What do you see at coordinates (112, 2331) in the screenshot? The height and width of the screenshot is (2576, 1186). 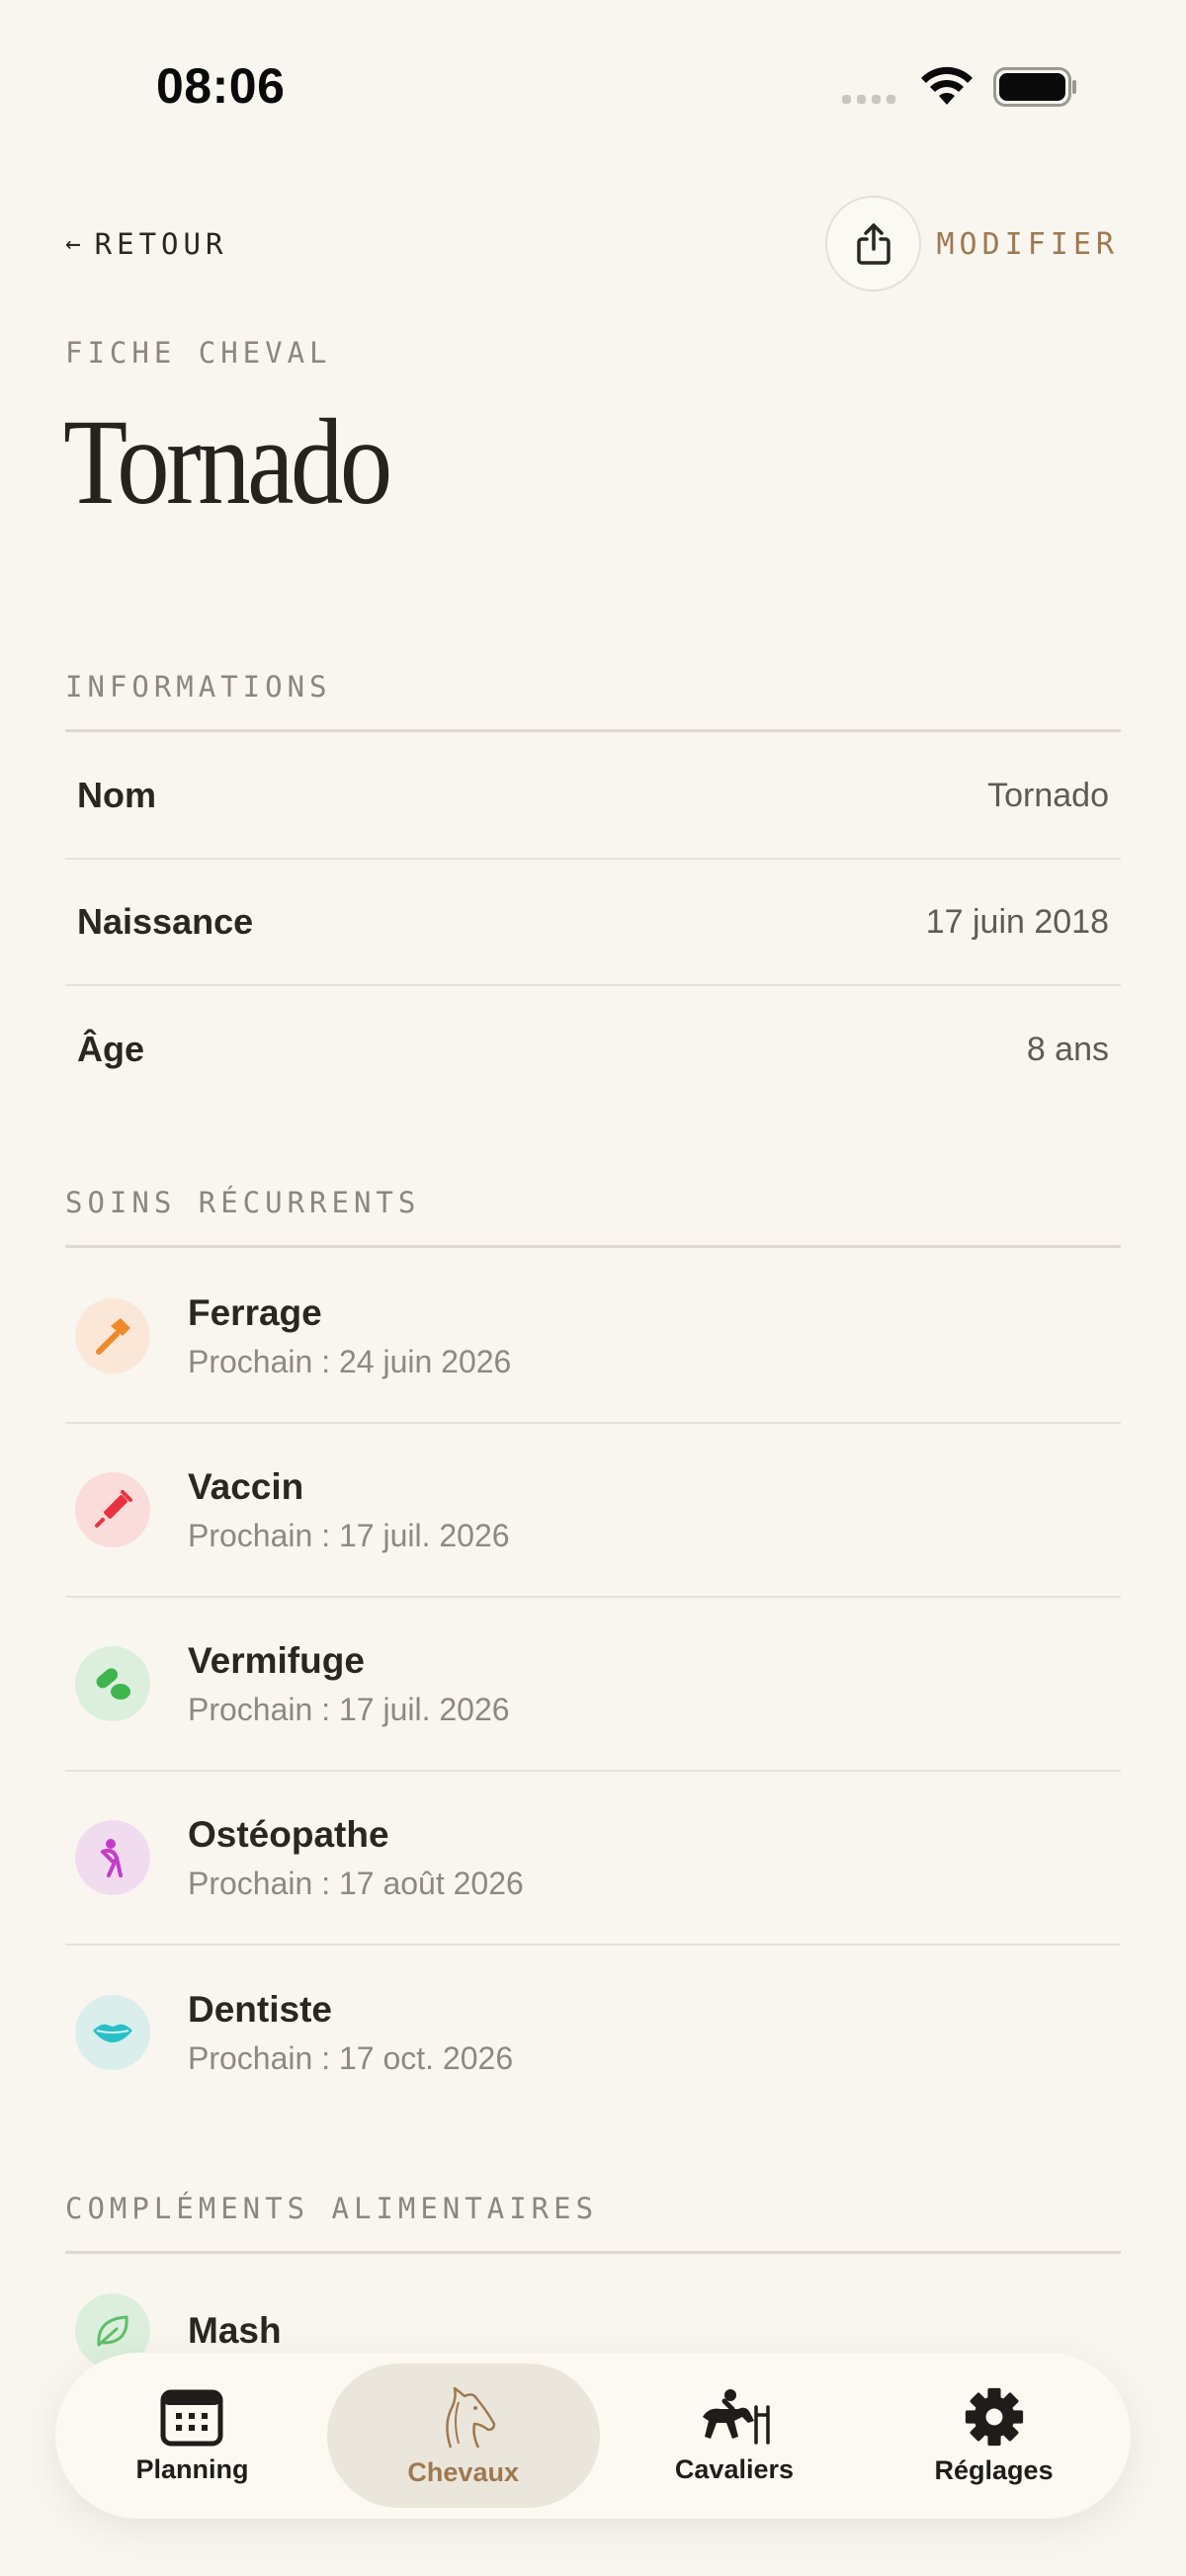 I see `leaf-icon` at bounding box center [112, 2331].